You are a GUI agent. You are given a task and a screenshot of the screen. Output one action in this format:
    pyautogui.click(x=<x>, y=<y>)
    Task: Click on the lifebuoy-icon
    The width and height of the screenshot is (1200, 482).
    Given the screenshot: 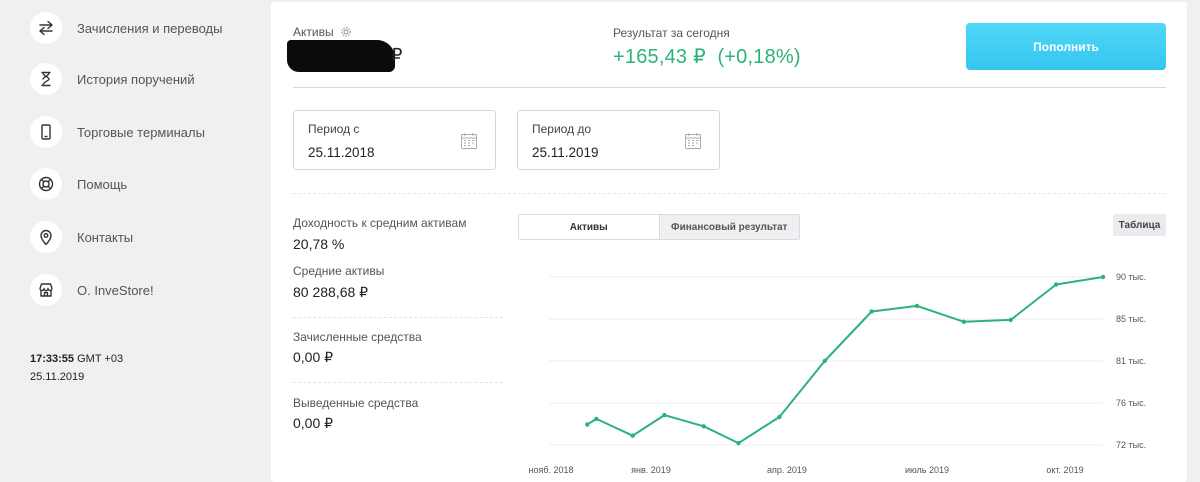 What is the action you would take?
    pyautogui.click(x=46, y=184)
    